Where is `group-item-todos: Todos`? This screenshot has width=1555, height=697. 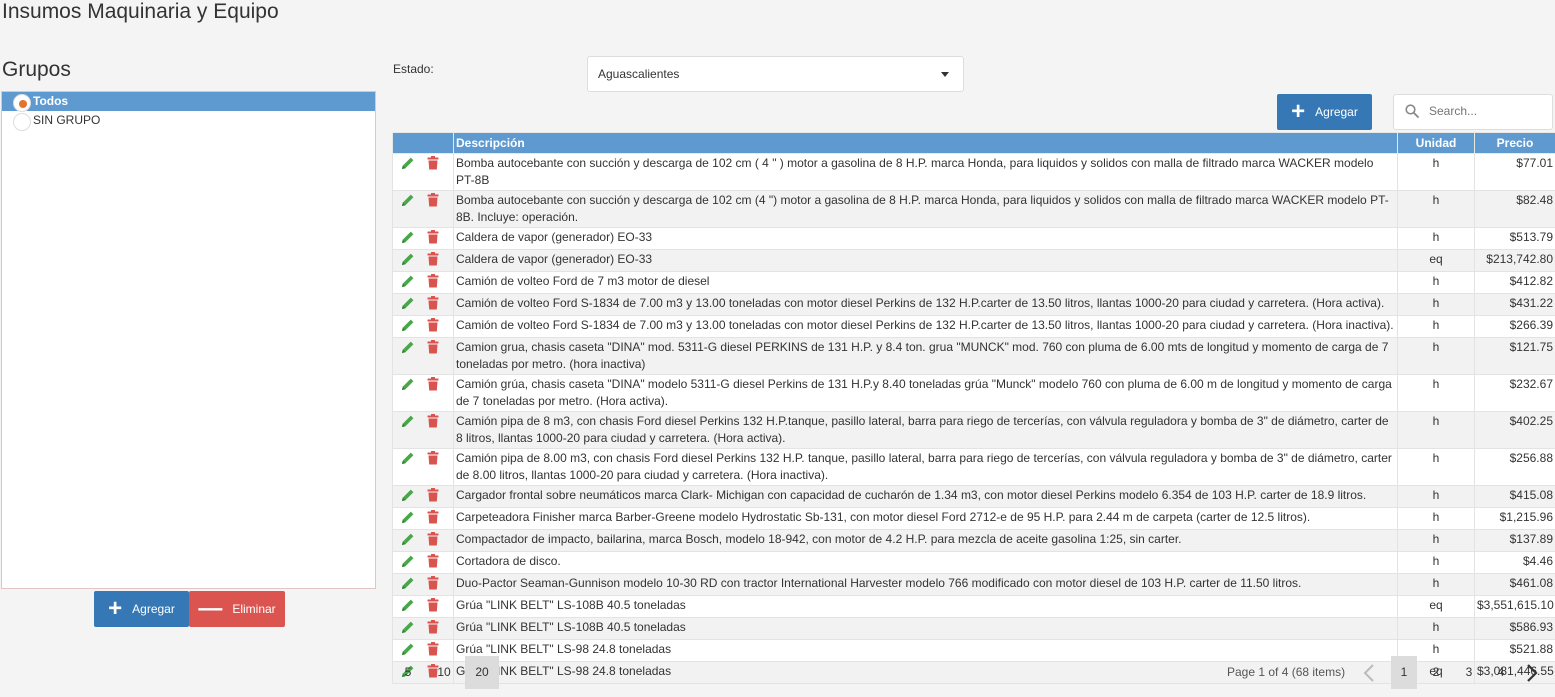
group-item-todos: Todos is located at coordinates (188, 102).